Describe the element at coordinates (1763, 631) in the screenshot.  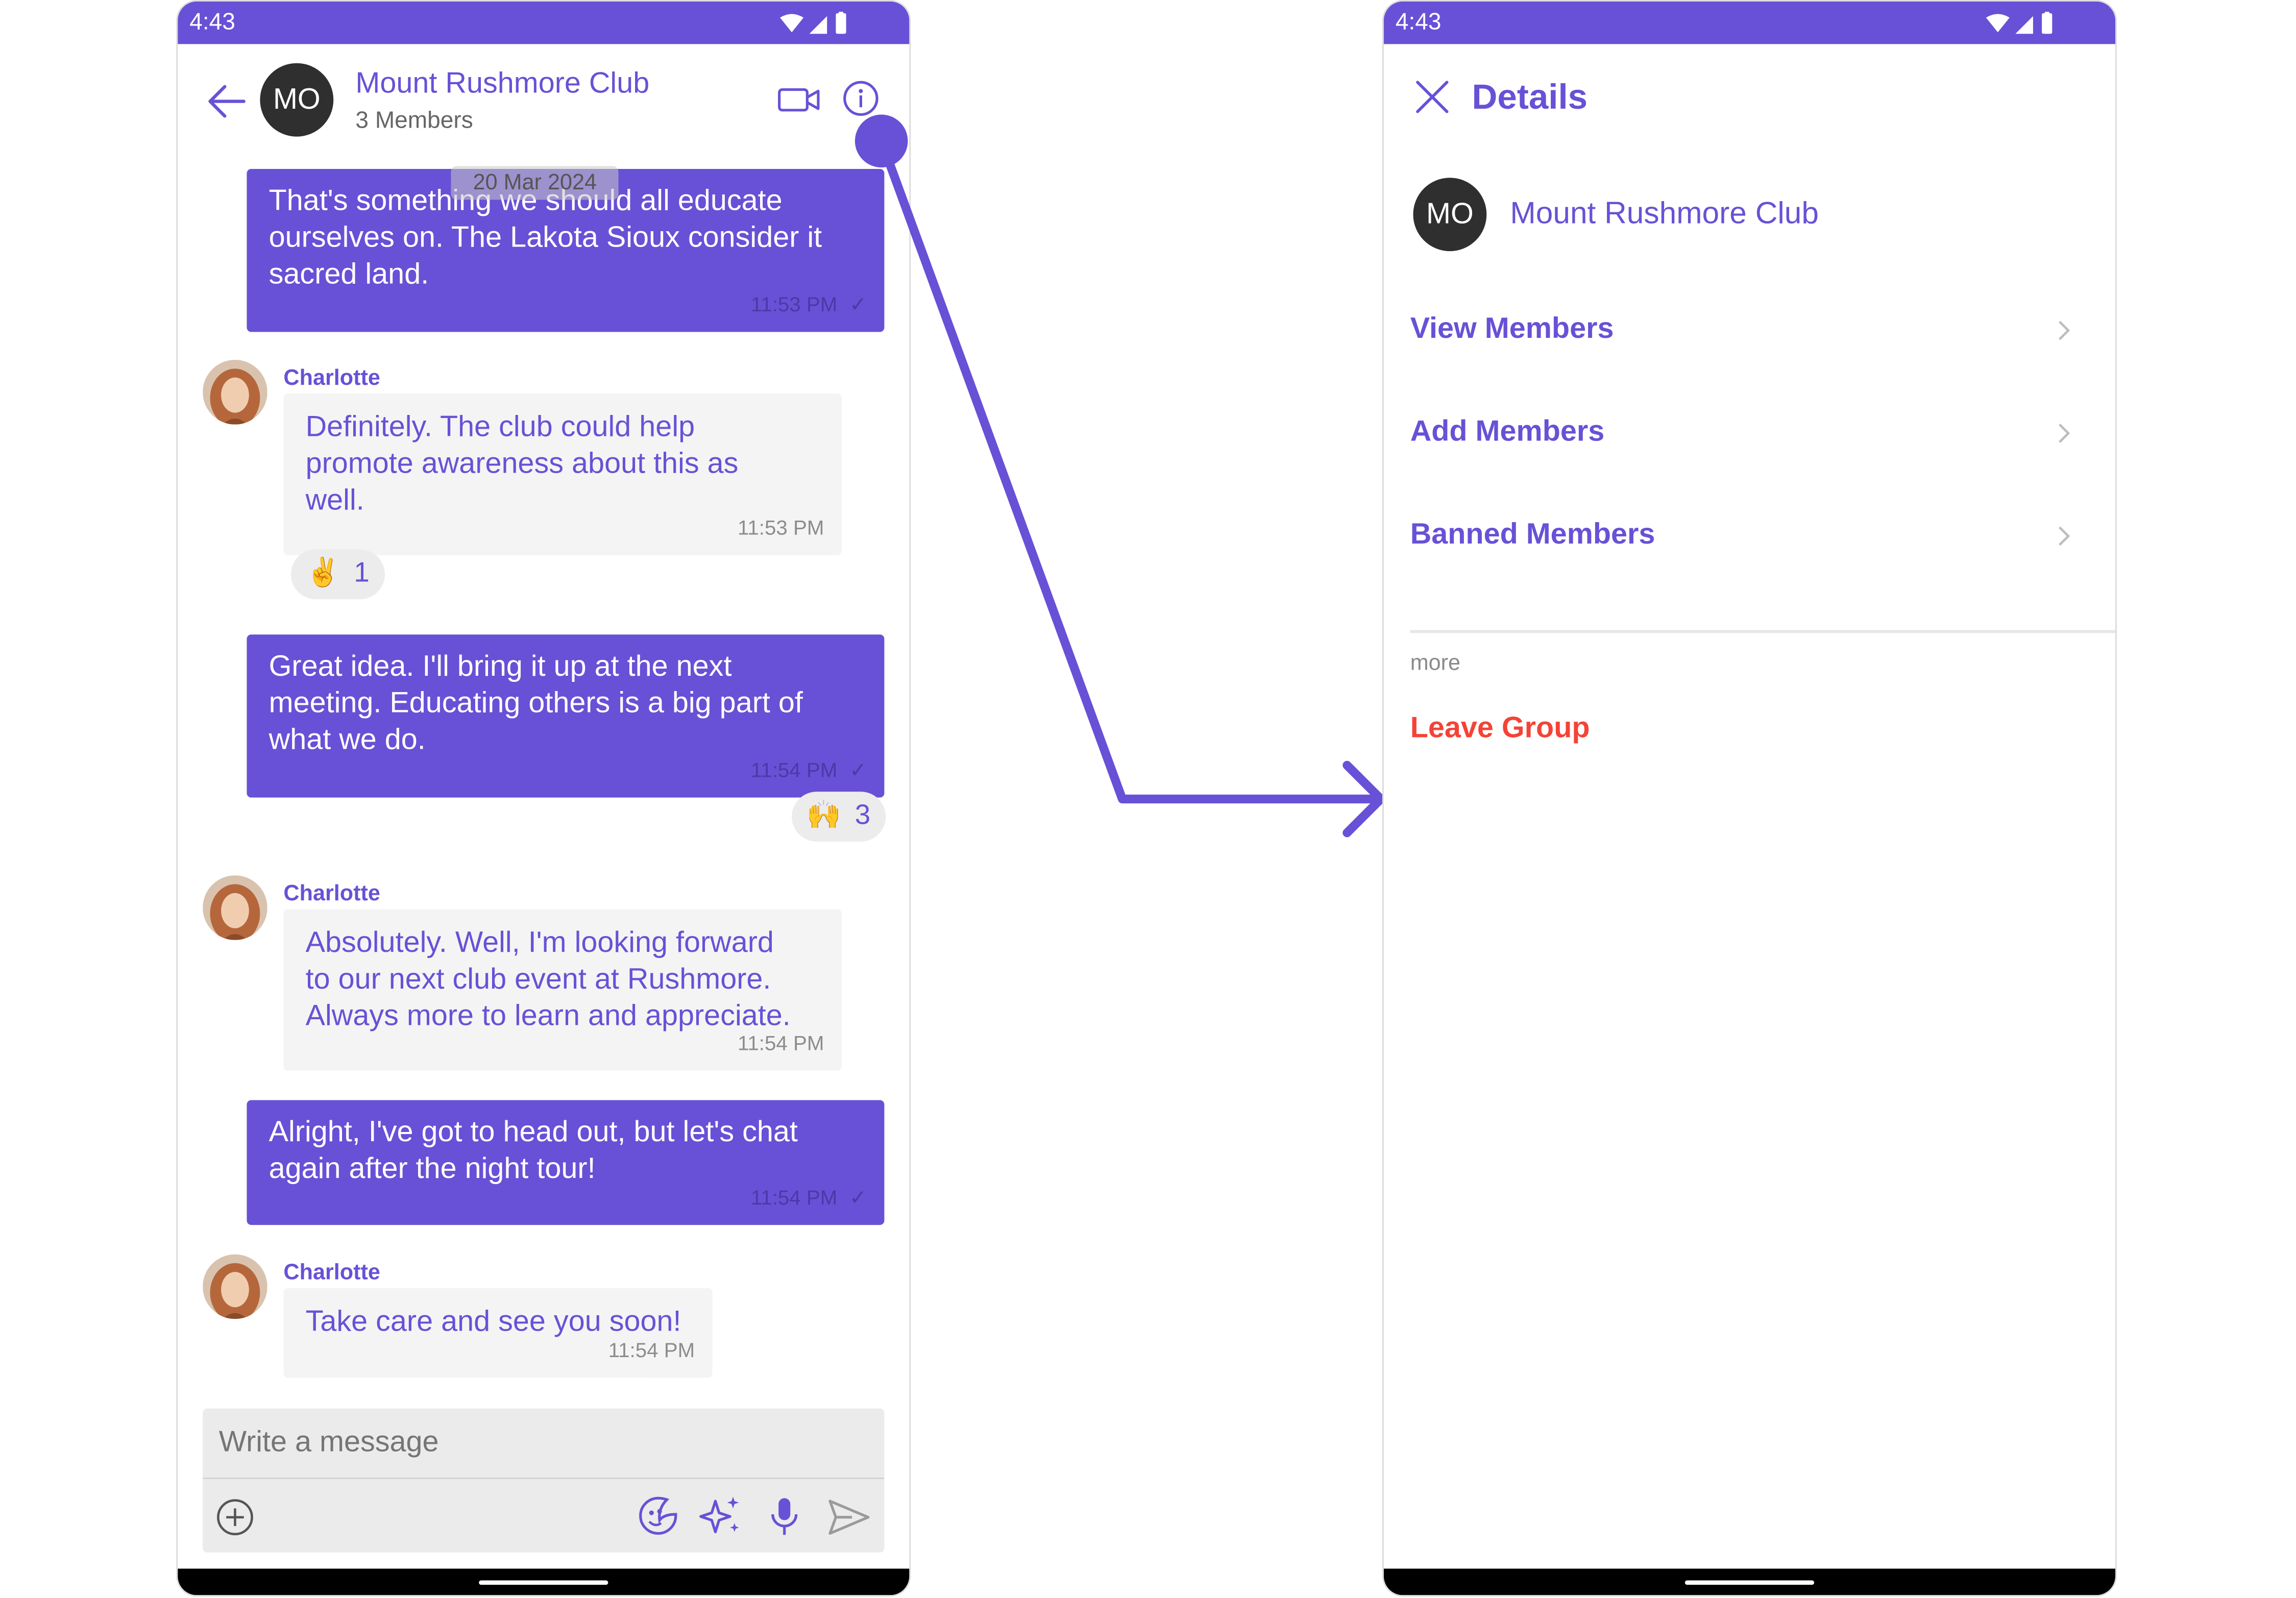
I see `section-divider` at that location.